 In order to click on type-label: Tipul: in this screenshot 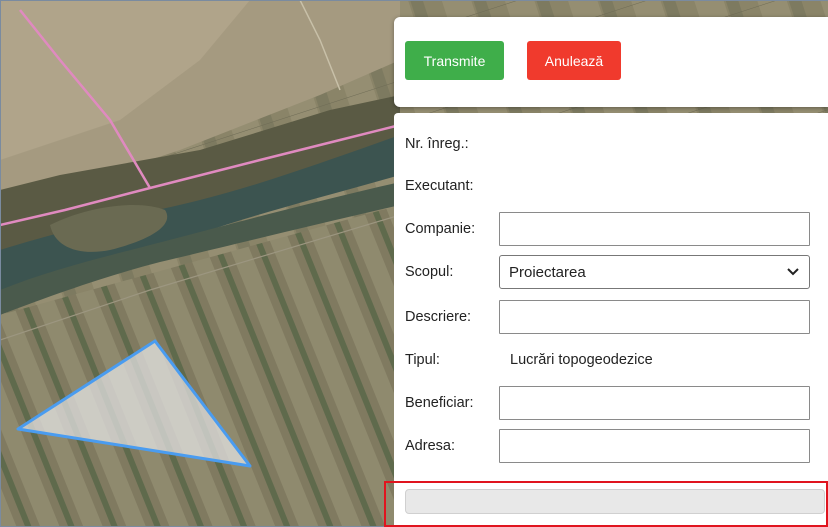, I will do `click(422, 360)`.